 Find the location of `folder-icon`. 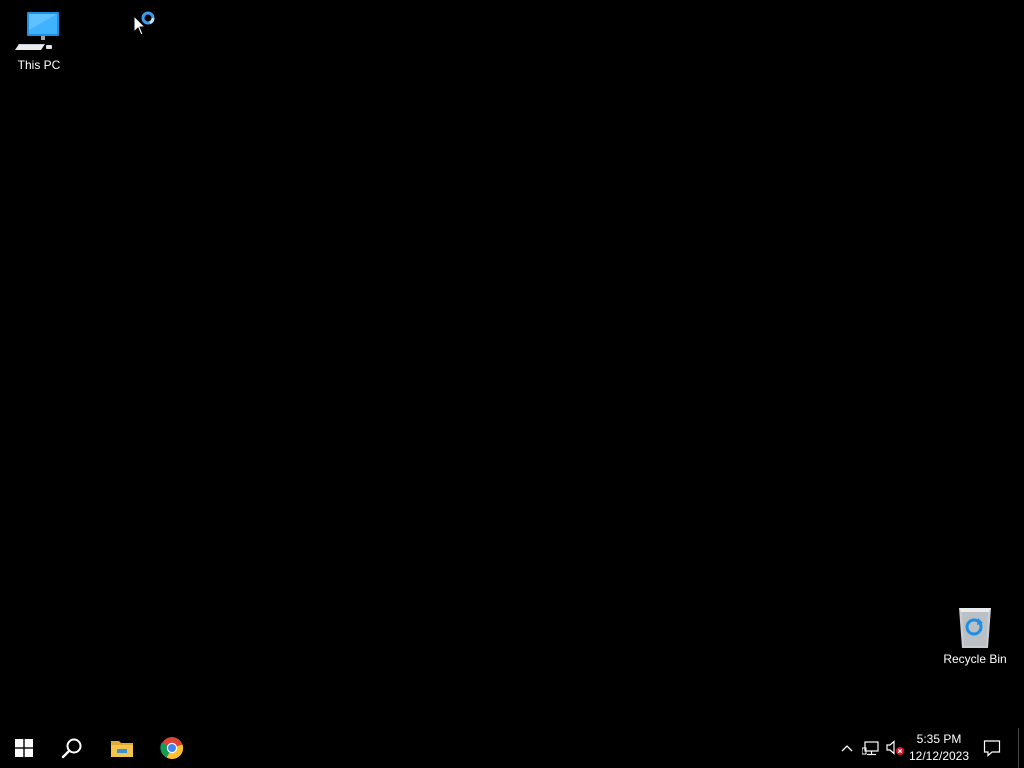

folder-icon is located at coordinates (122, 749).